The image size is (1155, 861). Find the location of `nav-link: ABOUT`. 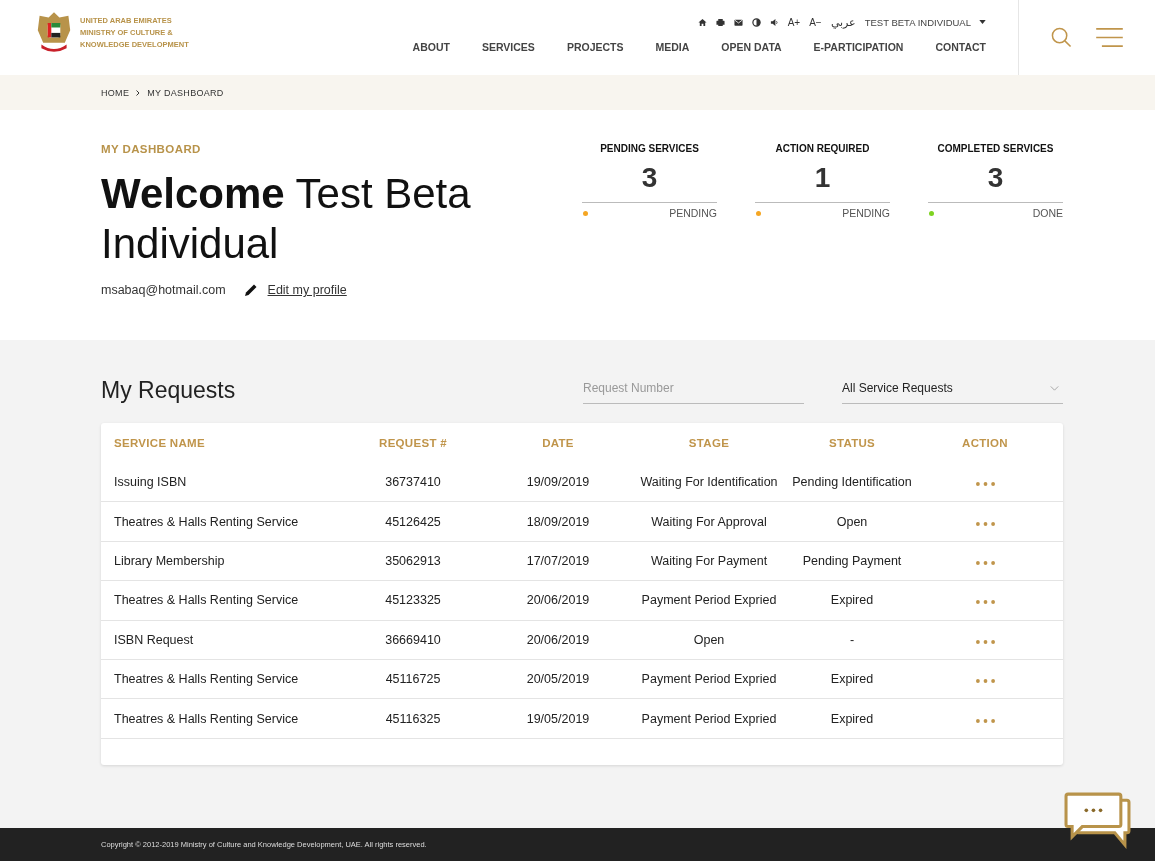

nav-link: ABOUT is located at coordinates (431, 47).